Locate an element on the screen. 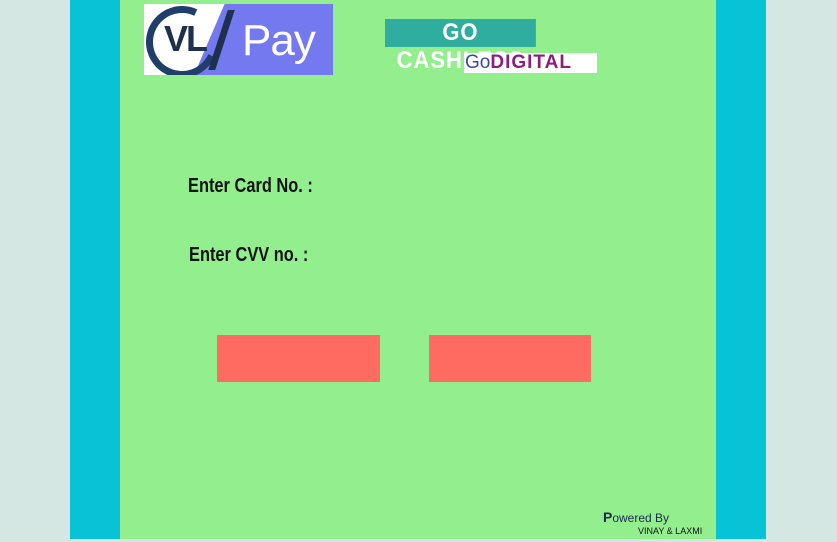 The width and height of the screenshot is (837, 542). go-digital-go: Go is located at coordinates (478, 63).